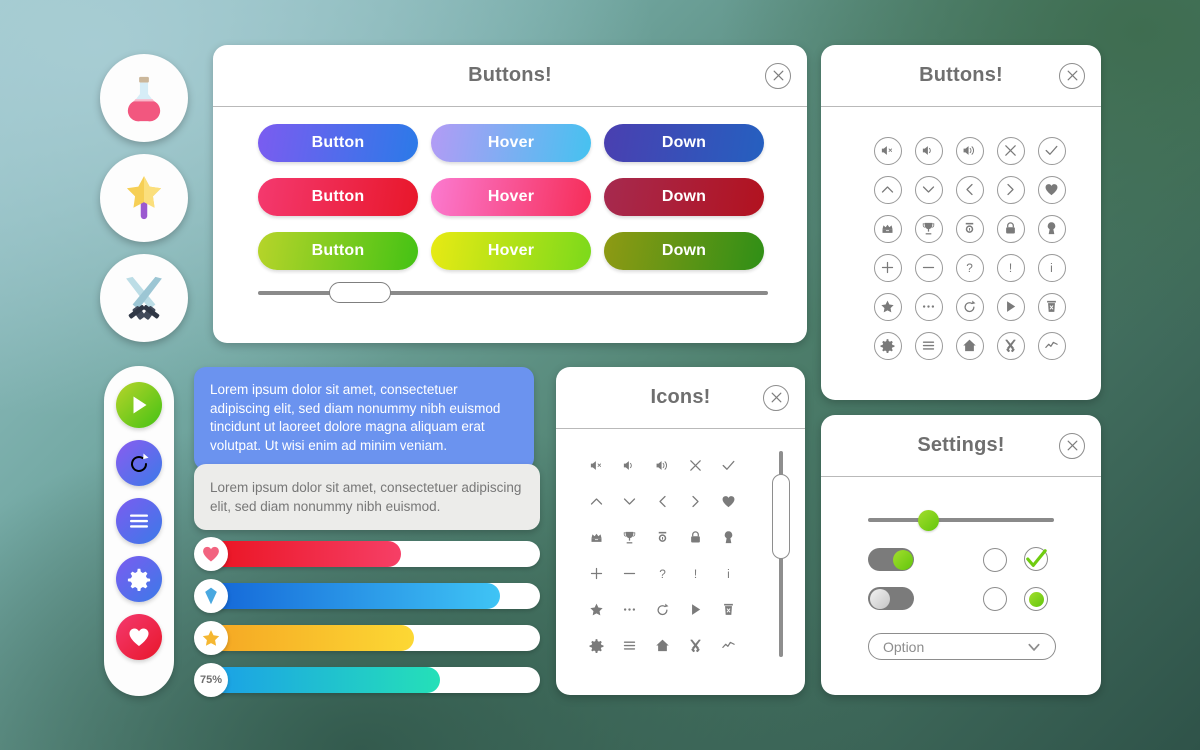  What do you see at coordinates (1051, 345) in the screenshot?
I see `icon-button-chart-line` at bounding box center [1051, 345].